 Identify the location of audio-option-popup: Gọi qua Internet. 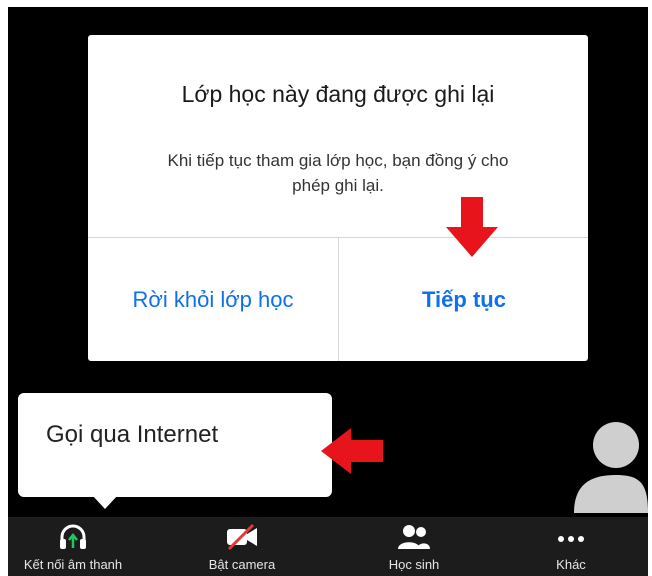
(175, 451).